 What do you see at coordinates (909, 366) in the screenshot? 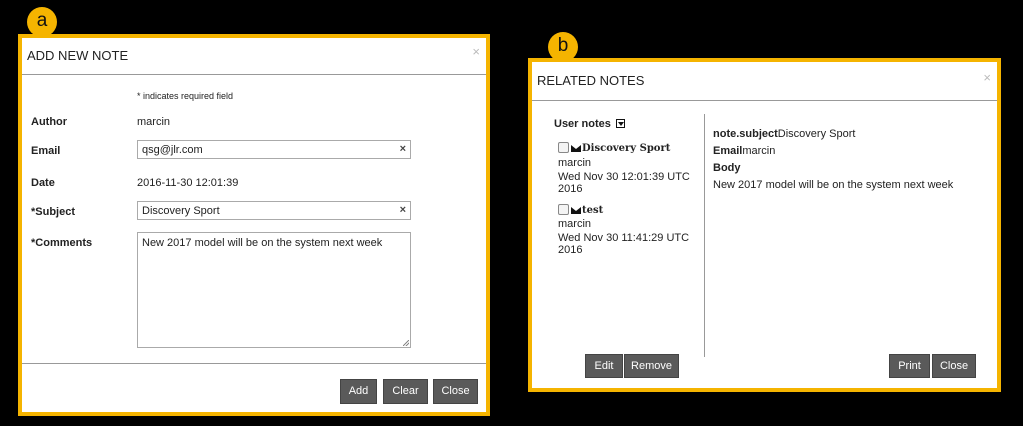
I see `print-button: Print` at bounding box center [909, 366].